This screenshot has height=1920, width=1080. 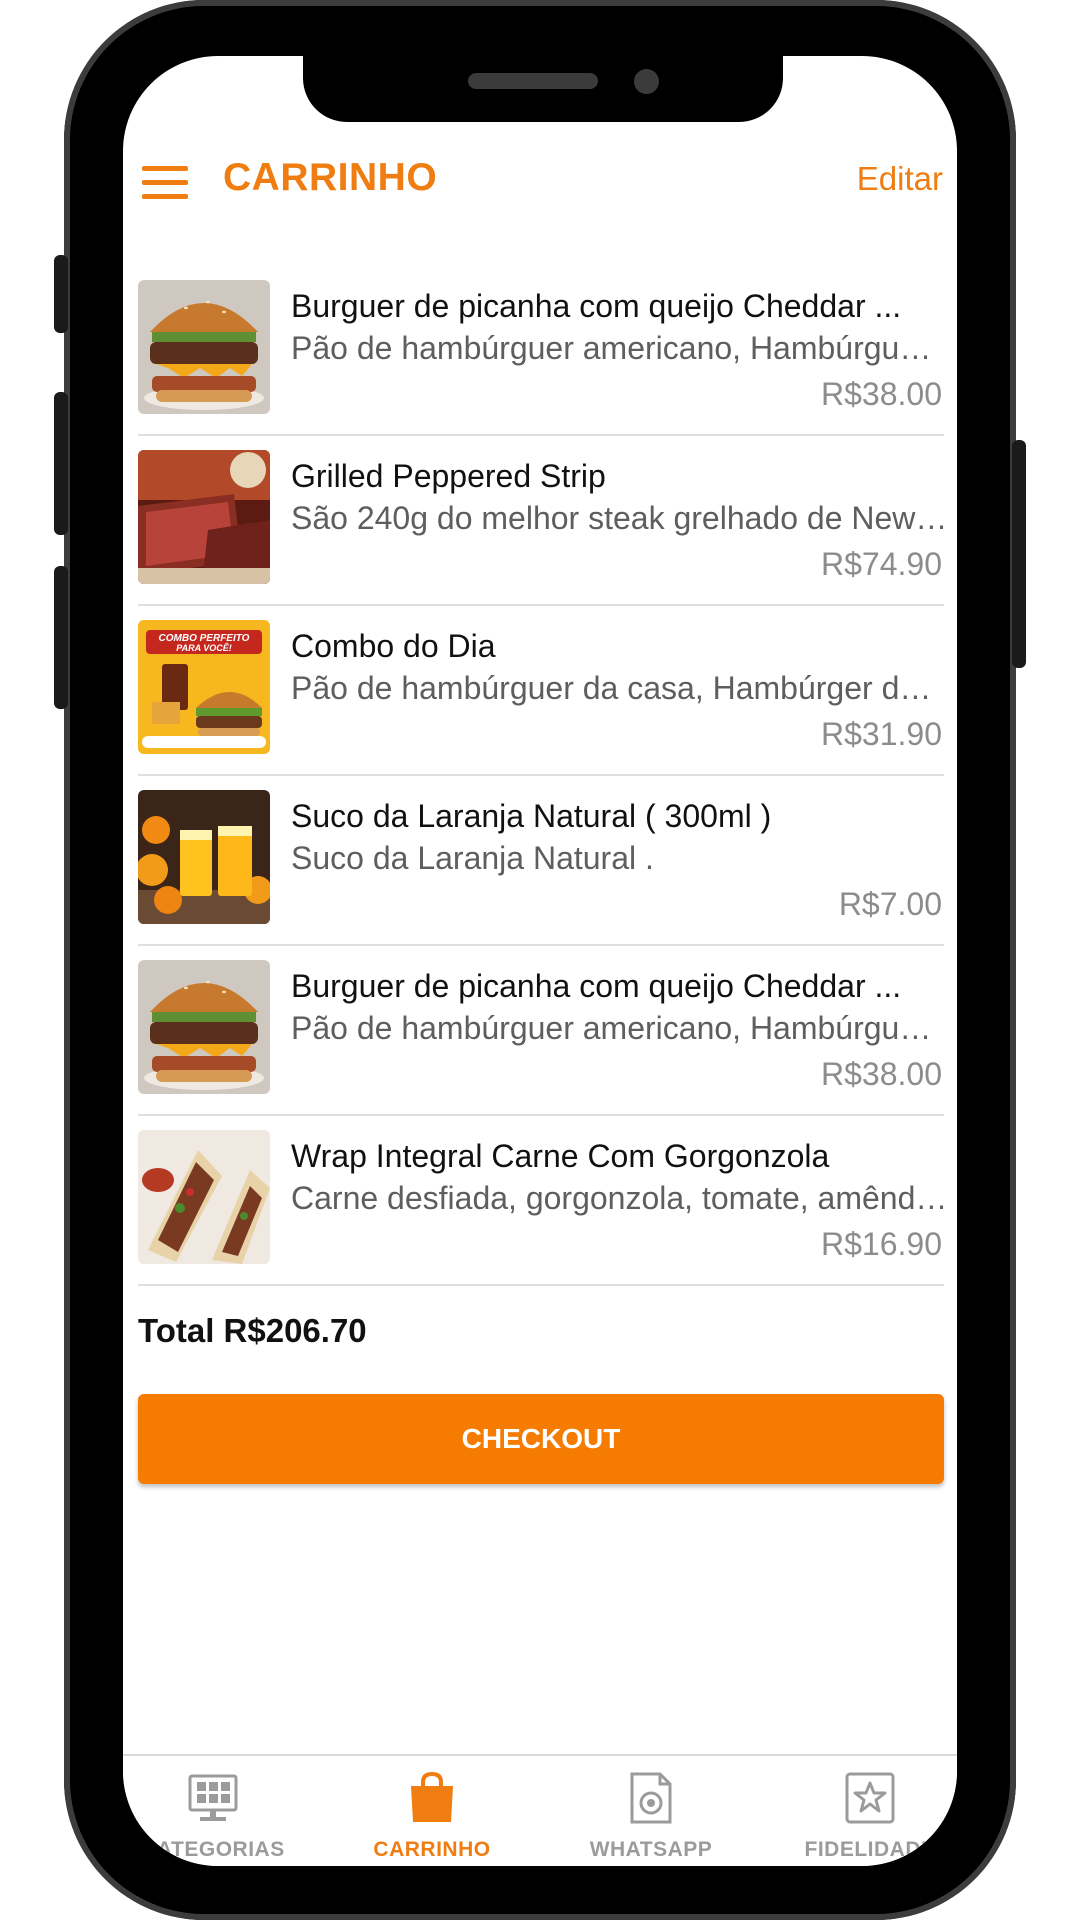 I want to click on hamburger-menu-icon, so click(x=165, y=183).